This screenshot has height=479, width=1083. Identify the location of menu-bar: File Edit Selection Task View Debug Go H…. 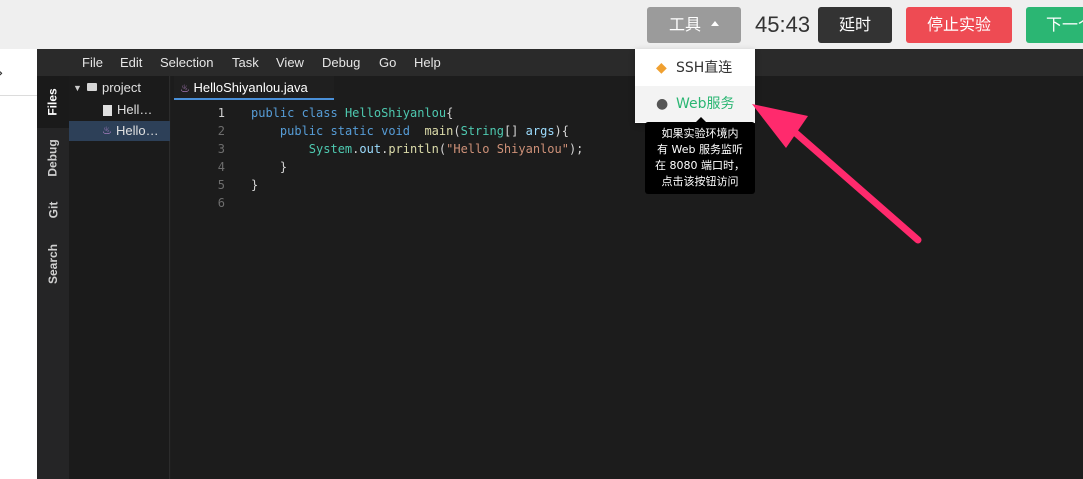
(560, 62).